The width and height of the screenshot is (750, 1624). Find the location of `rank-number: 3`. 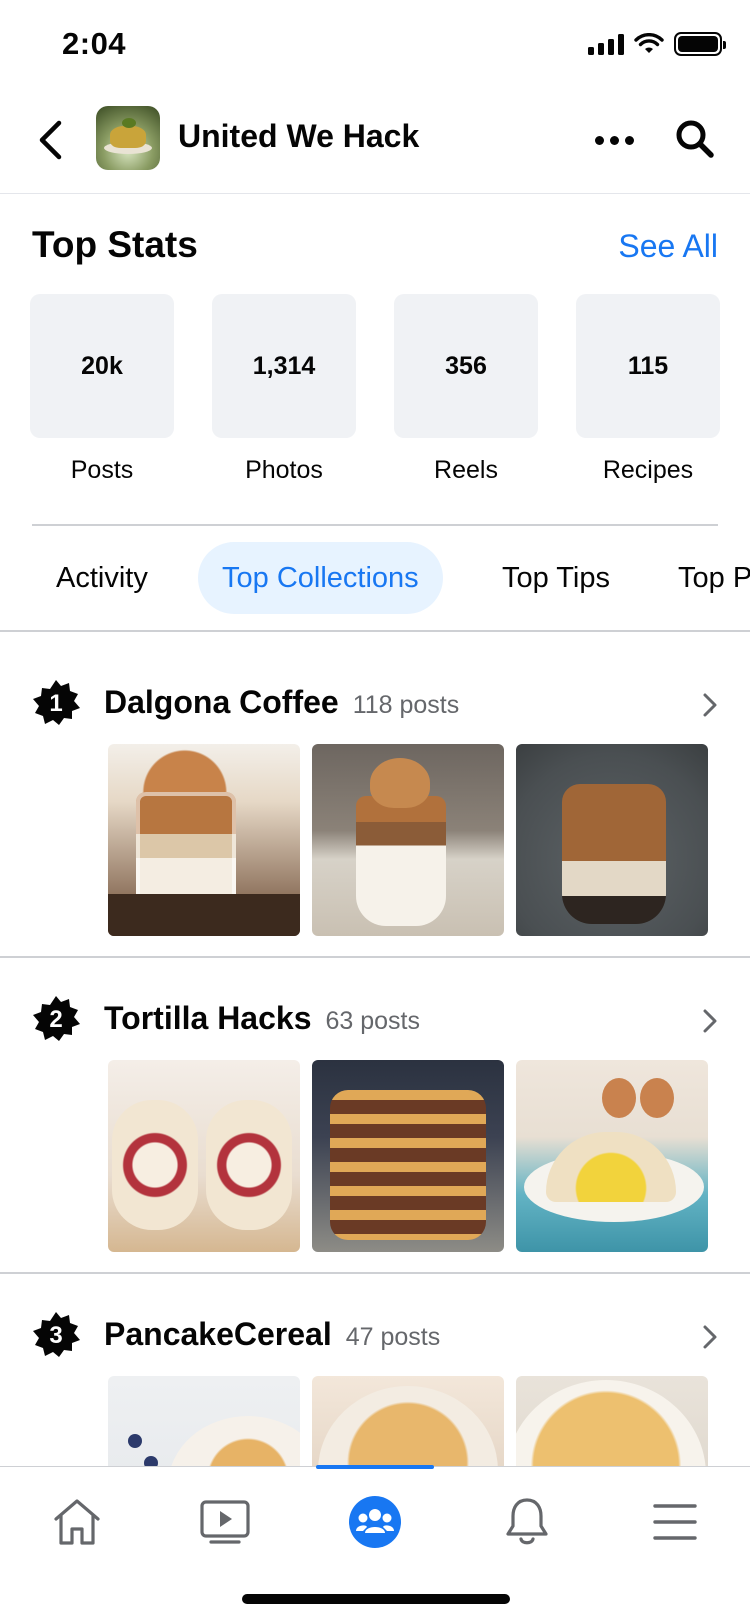

rank-number: 3 is located at coordinates (56, 1335).